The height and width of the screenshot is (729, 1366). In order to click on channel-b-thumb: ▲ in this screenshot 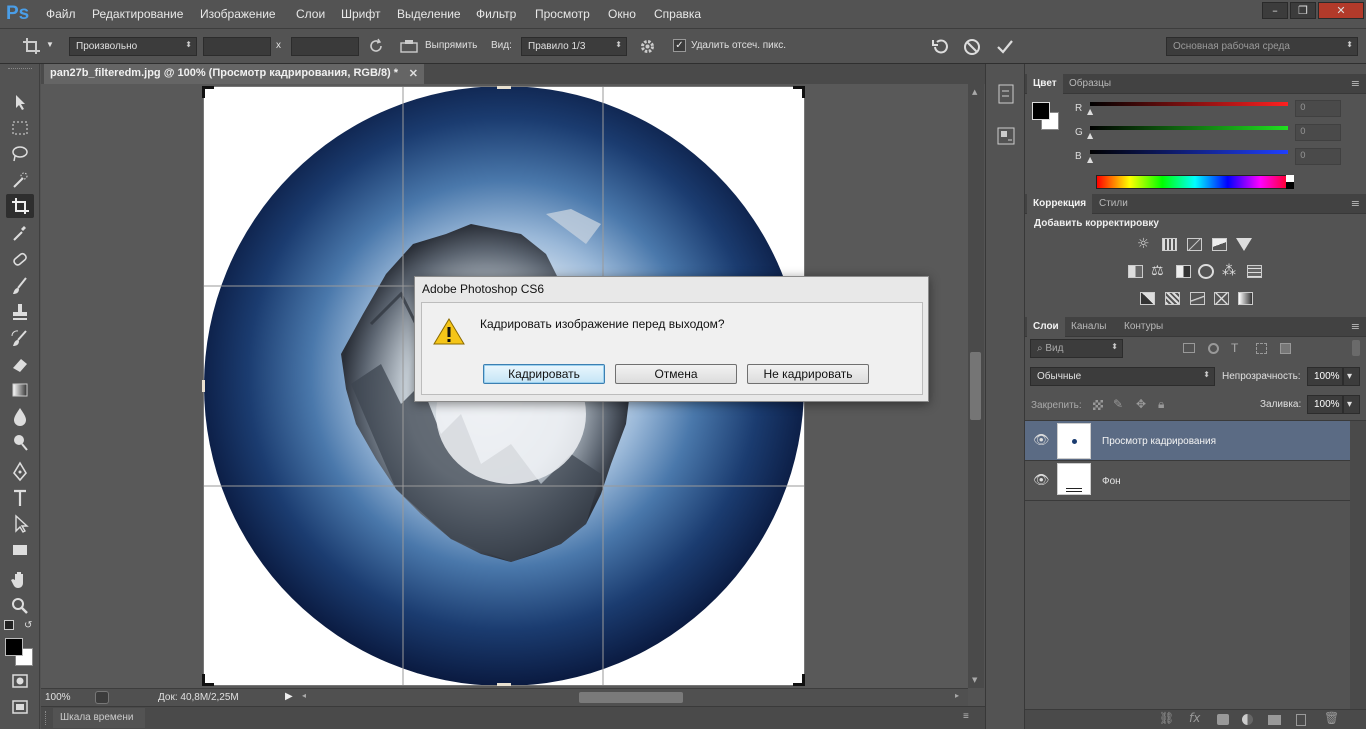, I will do `click(1090, 159)`.